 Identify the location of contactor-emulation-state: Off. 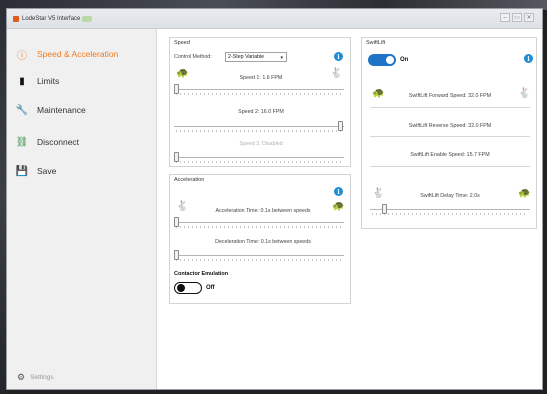
(210, 288).